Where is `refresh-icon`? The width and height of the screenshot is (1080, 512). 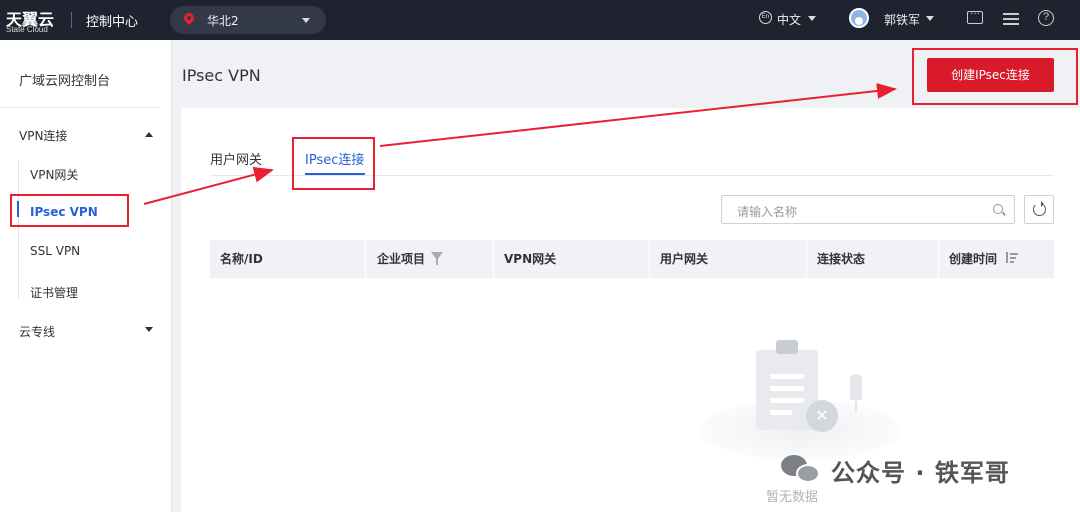
refresh-icon is located at coordinates (1039, 208).